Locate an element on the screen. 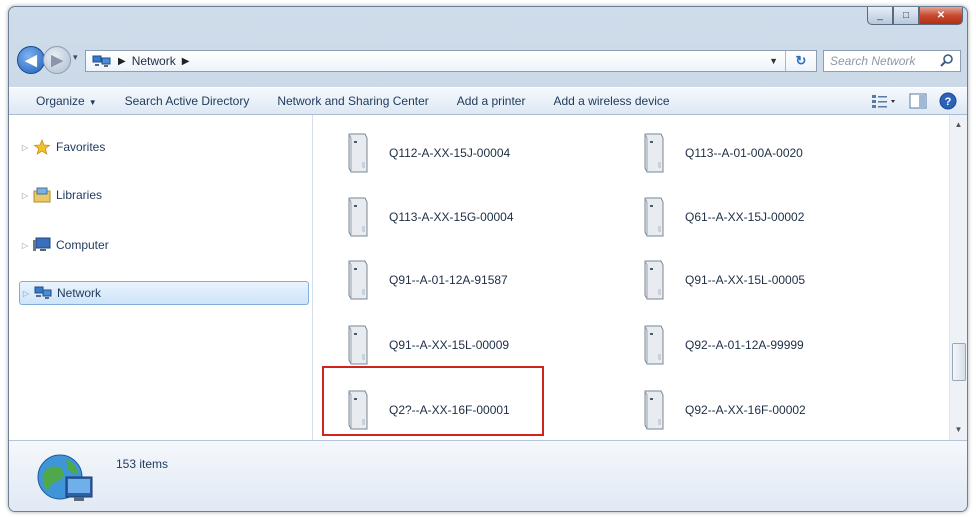 The width and height of the screenshot is (976, 518). network-computer-label: Q113--A-01-00A-0020 is located at coordinates (744, 153).